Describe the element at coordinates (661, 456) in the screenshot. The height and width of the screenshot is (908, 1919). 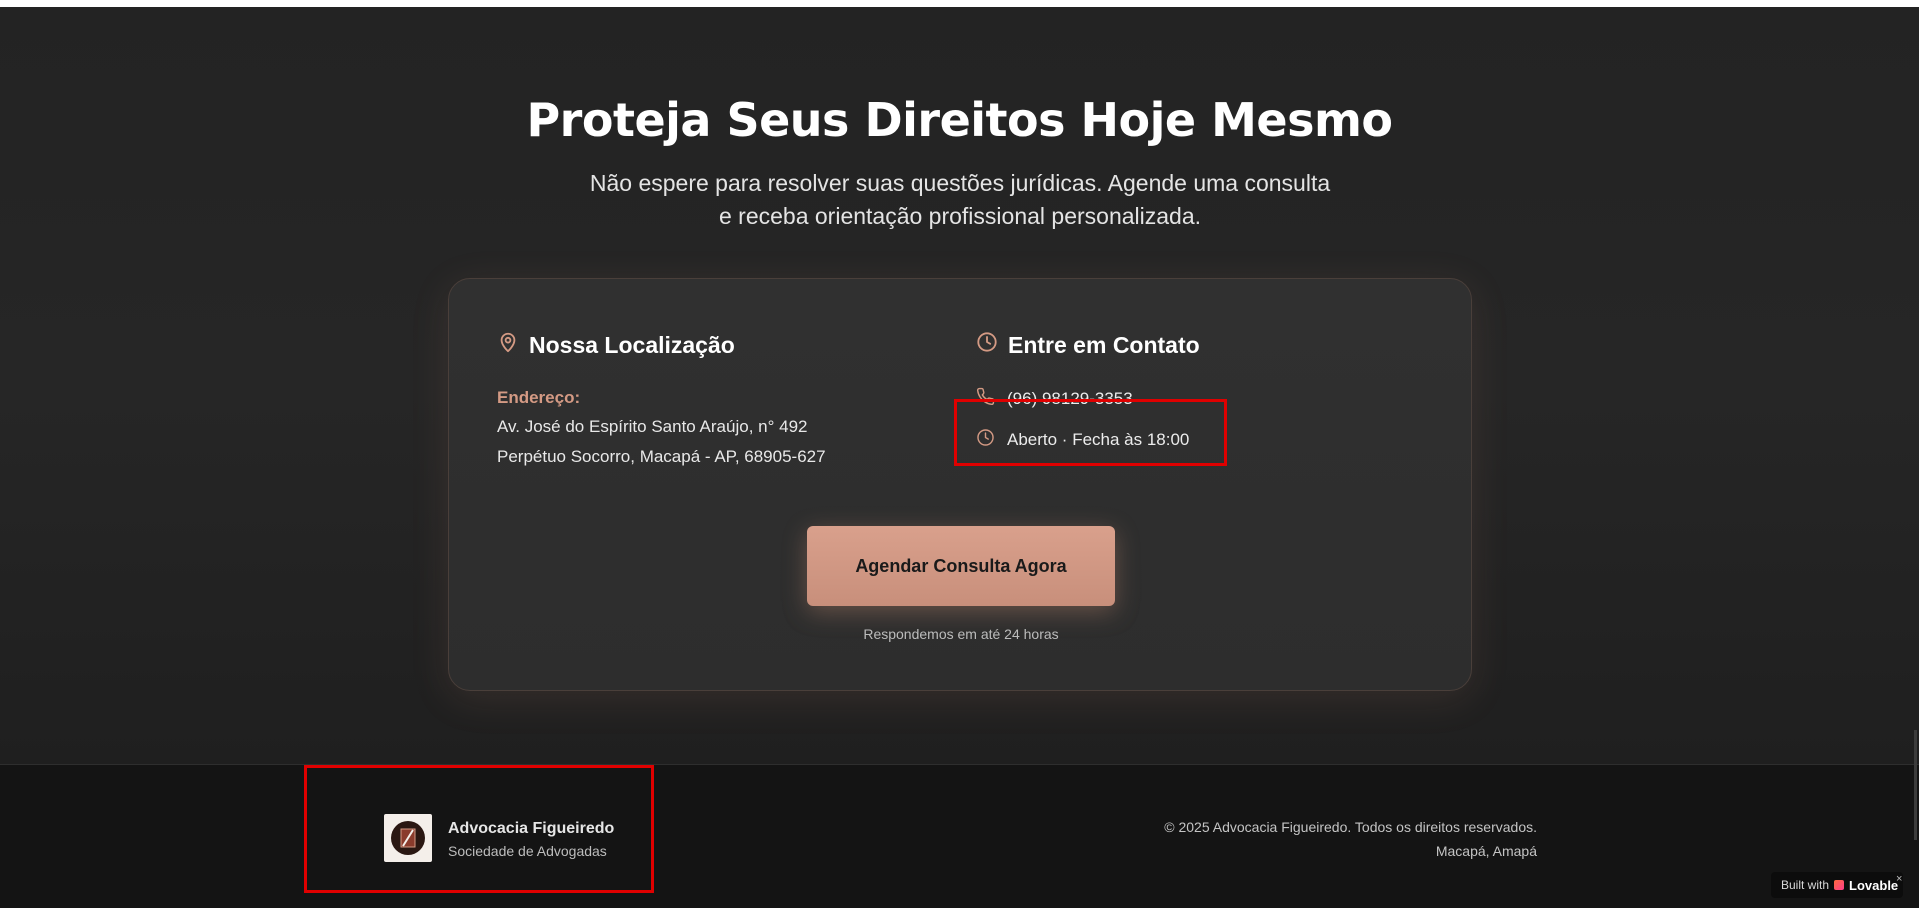
I see `address-line-2: Perpétuo Socorro, Macapá - AP, 68905-627` at that location.